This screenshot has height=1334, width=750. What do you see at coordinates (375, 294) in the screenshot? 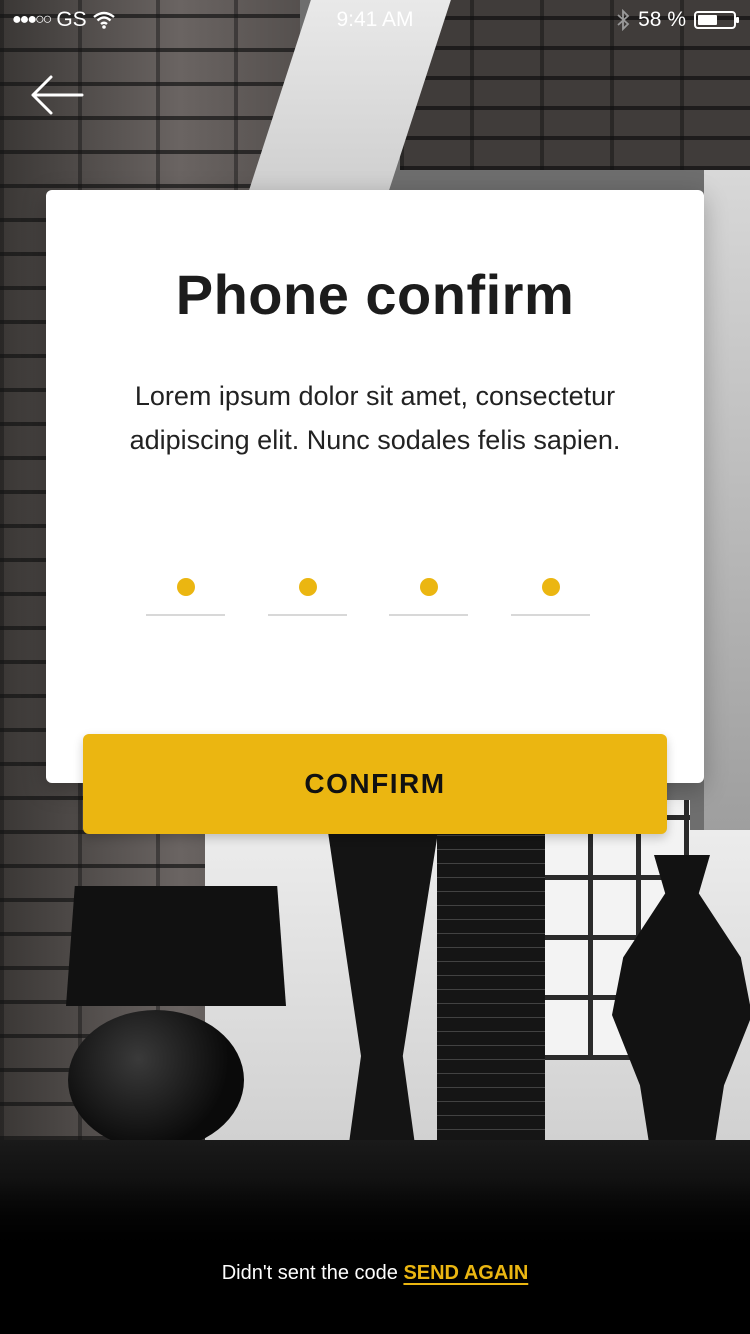
I see `page-title: Phone confirm` at bounding box center [375, 294].